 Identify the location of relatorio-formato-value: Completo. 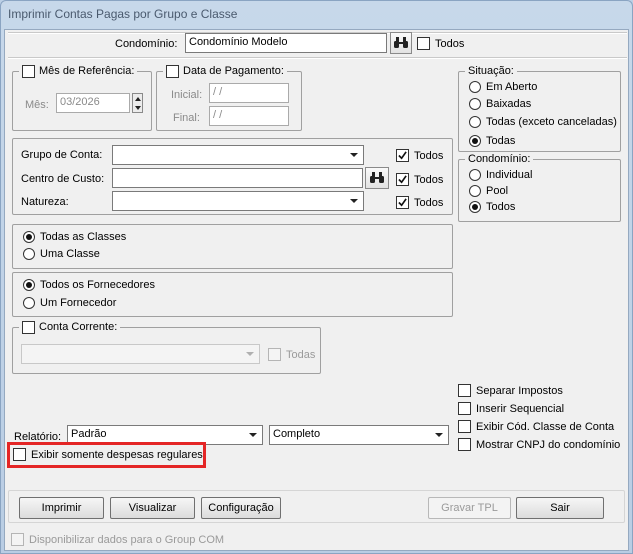
(297, 434).